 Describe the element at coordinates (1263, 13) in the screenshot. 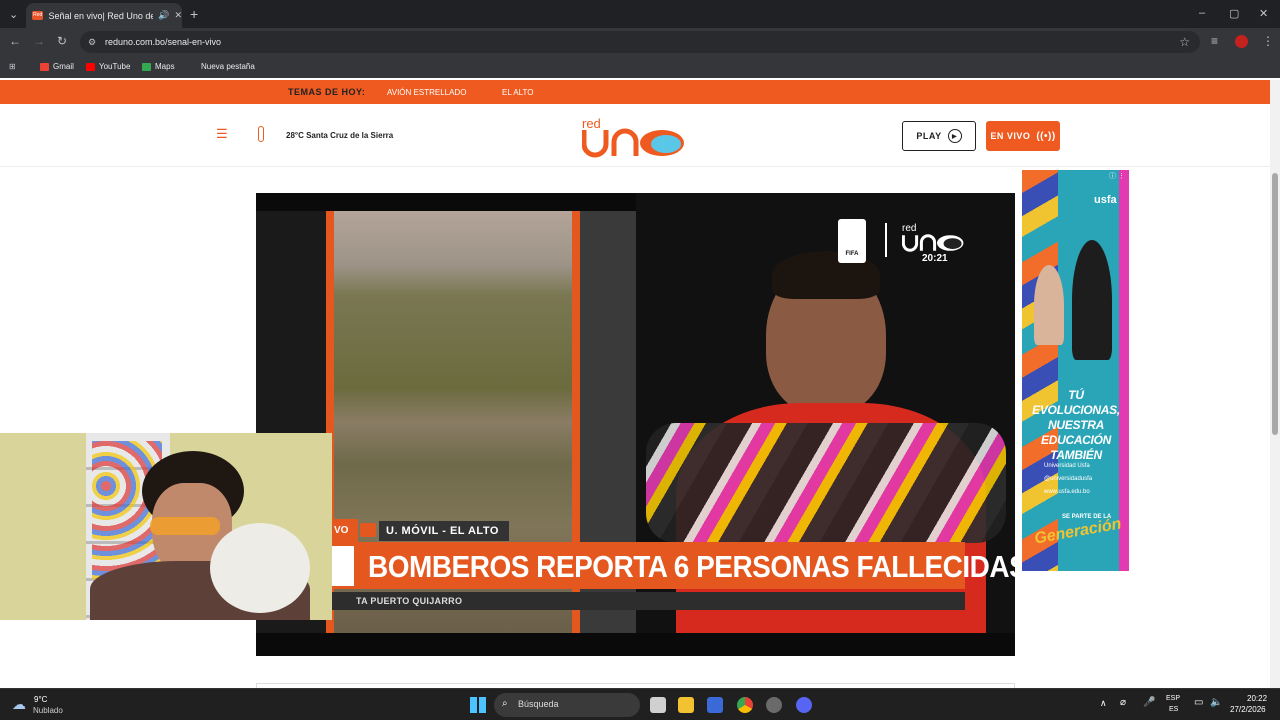

I see `close-window-icon: ✕` at that location.